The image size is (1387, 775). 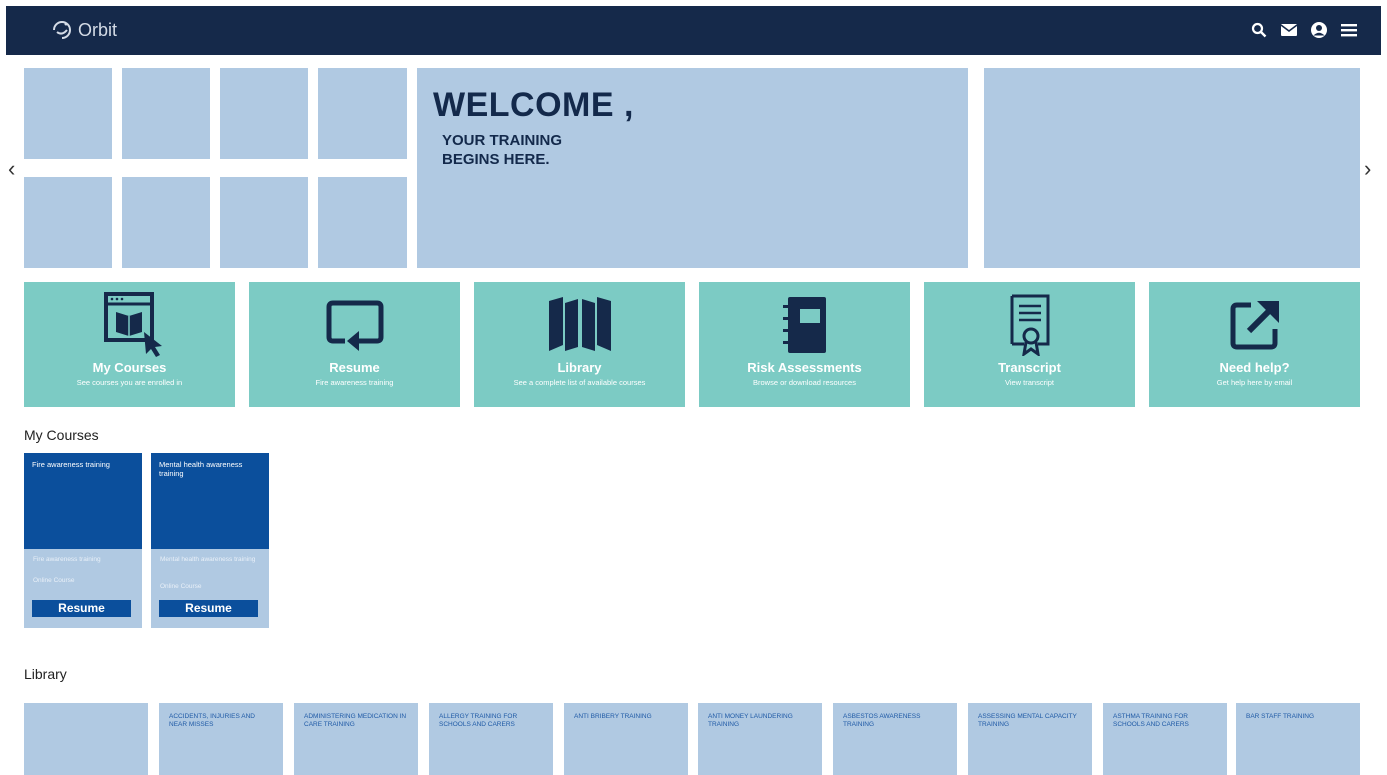 I want to click on quick-link-subtitle: Get help here by email, so click(x=1254, y=382).